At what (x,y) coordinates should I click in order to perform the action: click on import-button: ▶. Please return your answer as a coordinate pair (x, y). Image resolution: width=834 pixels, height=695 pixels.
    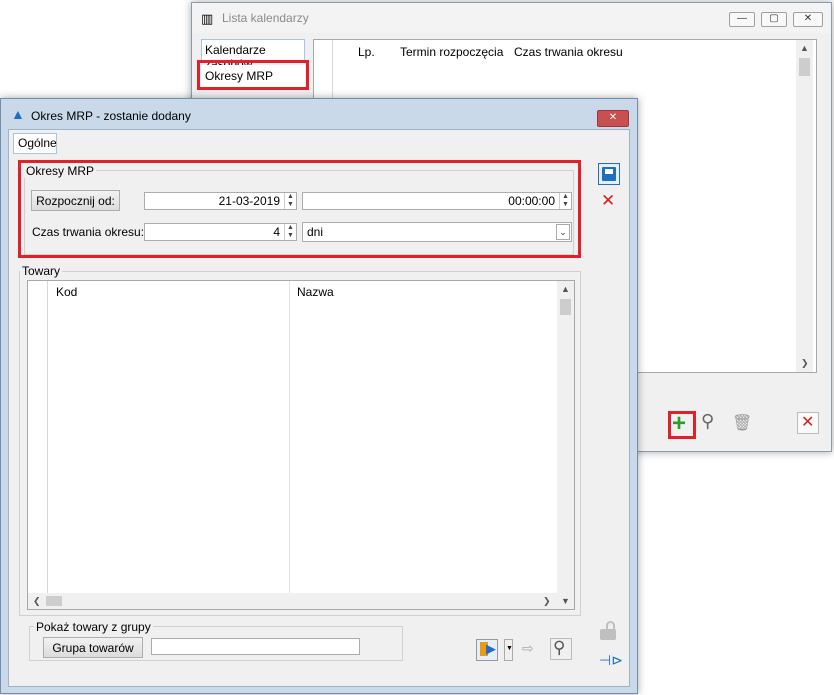
    Looking at the image, I should click on (487, 650).